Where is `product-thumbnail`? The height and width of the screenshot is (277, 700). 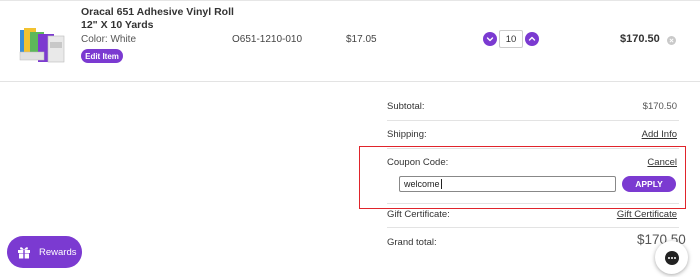 product-thumbnail is located at coordinates (43, 46).